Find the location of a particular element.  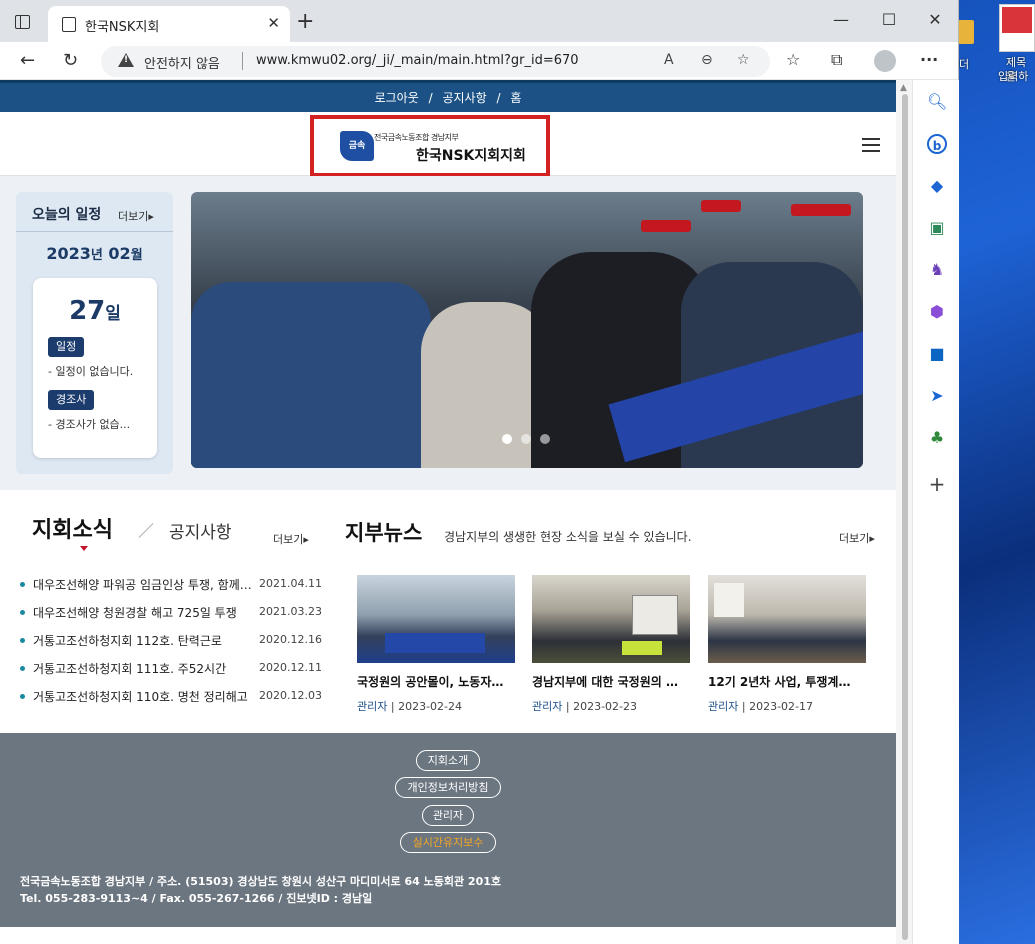

reload-icon: ↻ is located at coordinates (70, 60).